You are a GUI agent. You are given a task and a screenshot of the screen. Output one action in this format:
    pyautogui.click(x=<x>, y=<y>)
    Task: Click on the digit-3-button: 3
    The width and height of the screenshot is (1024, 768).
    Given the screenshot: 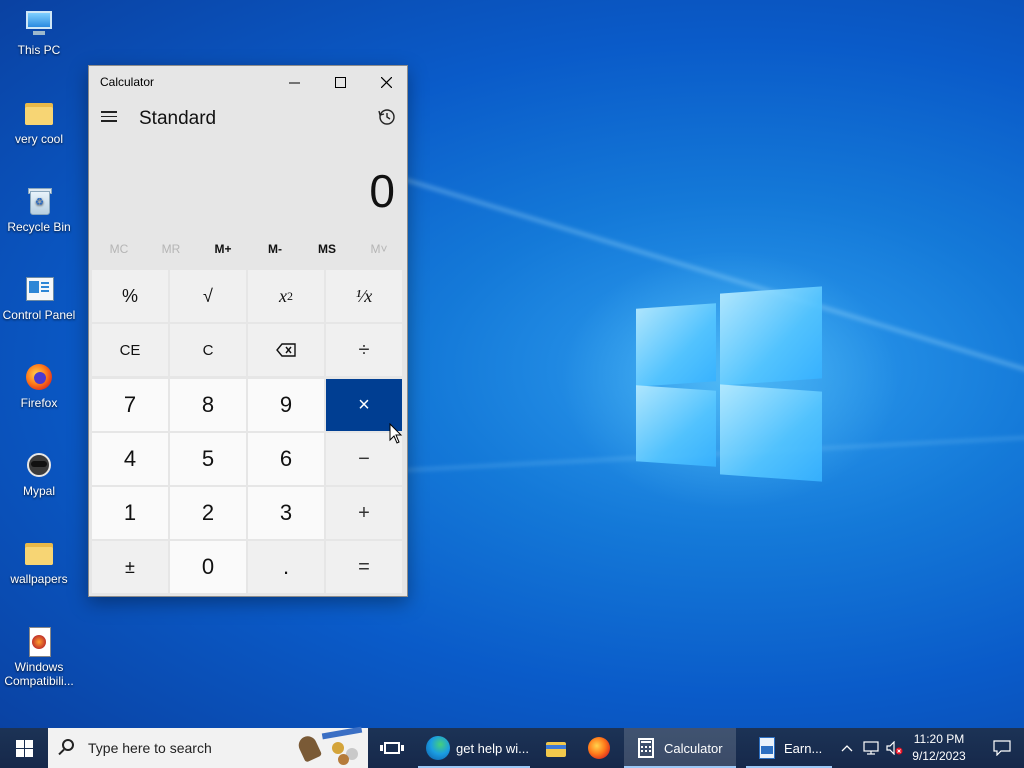 What is the action you would take?
    pyautogui.click(x=286, y=513)
    